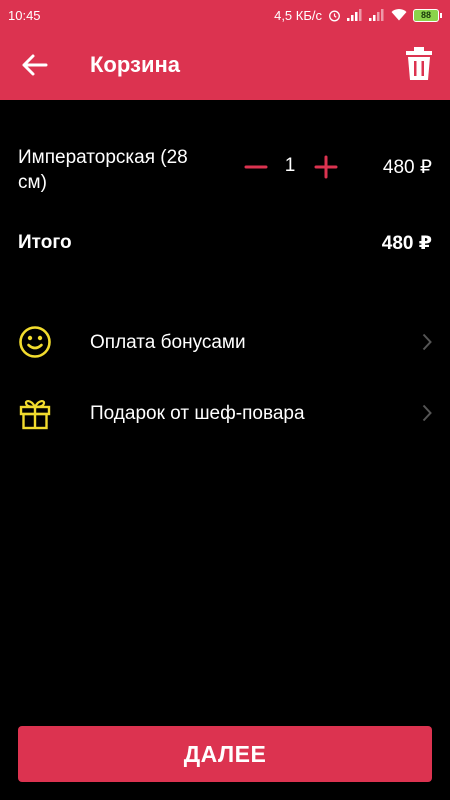 The height and width of the screenshot is (800, 450). What do you see at coordinates (399, 15) in the screenshot?
I see `wifi-icon` at bounding box center [399, 15].